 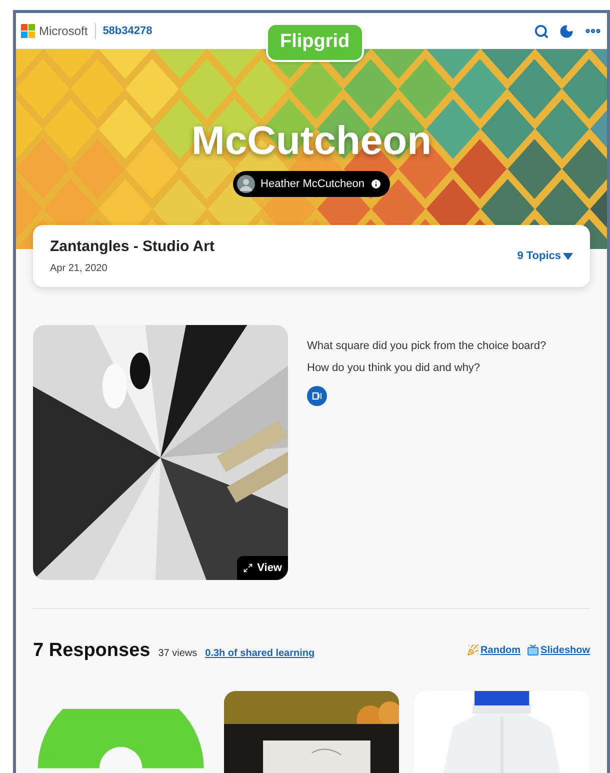 What do you see at coordinates (376, 184) in the screenshot?
I see `info-icon` at bounding box center [376, 184].